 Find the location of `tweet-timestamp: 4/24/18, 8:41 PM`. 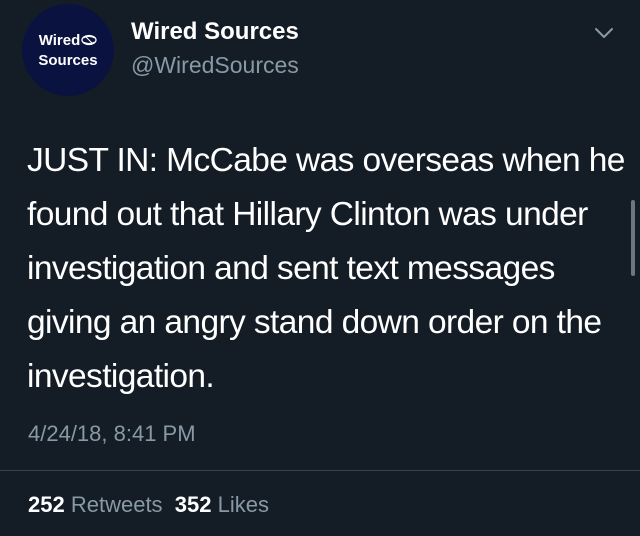

tweet-timestamp: 4/24/18, 8:41 PM is located at coordinates (112, 434).